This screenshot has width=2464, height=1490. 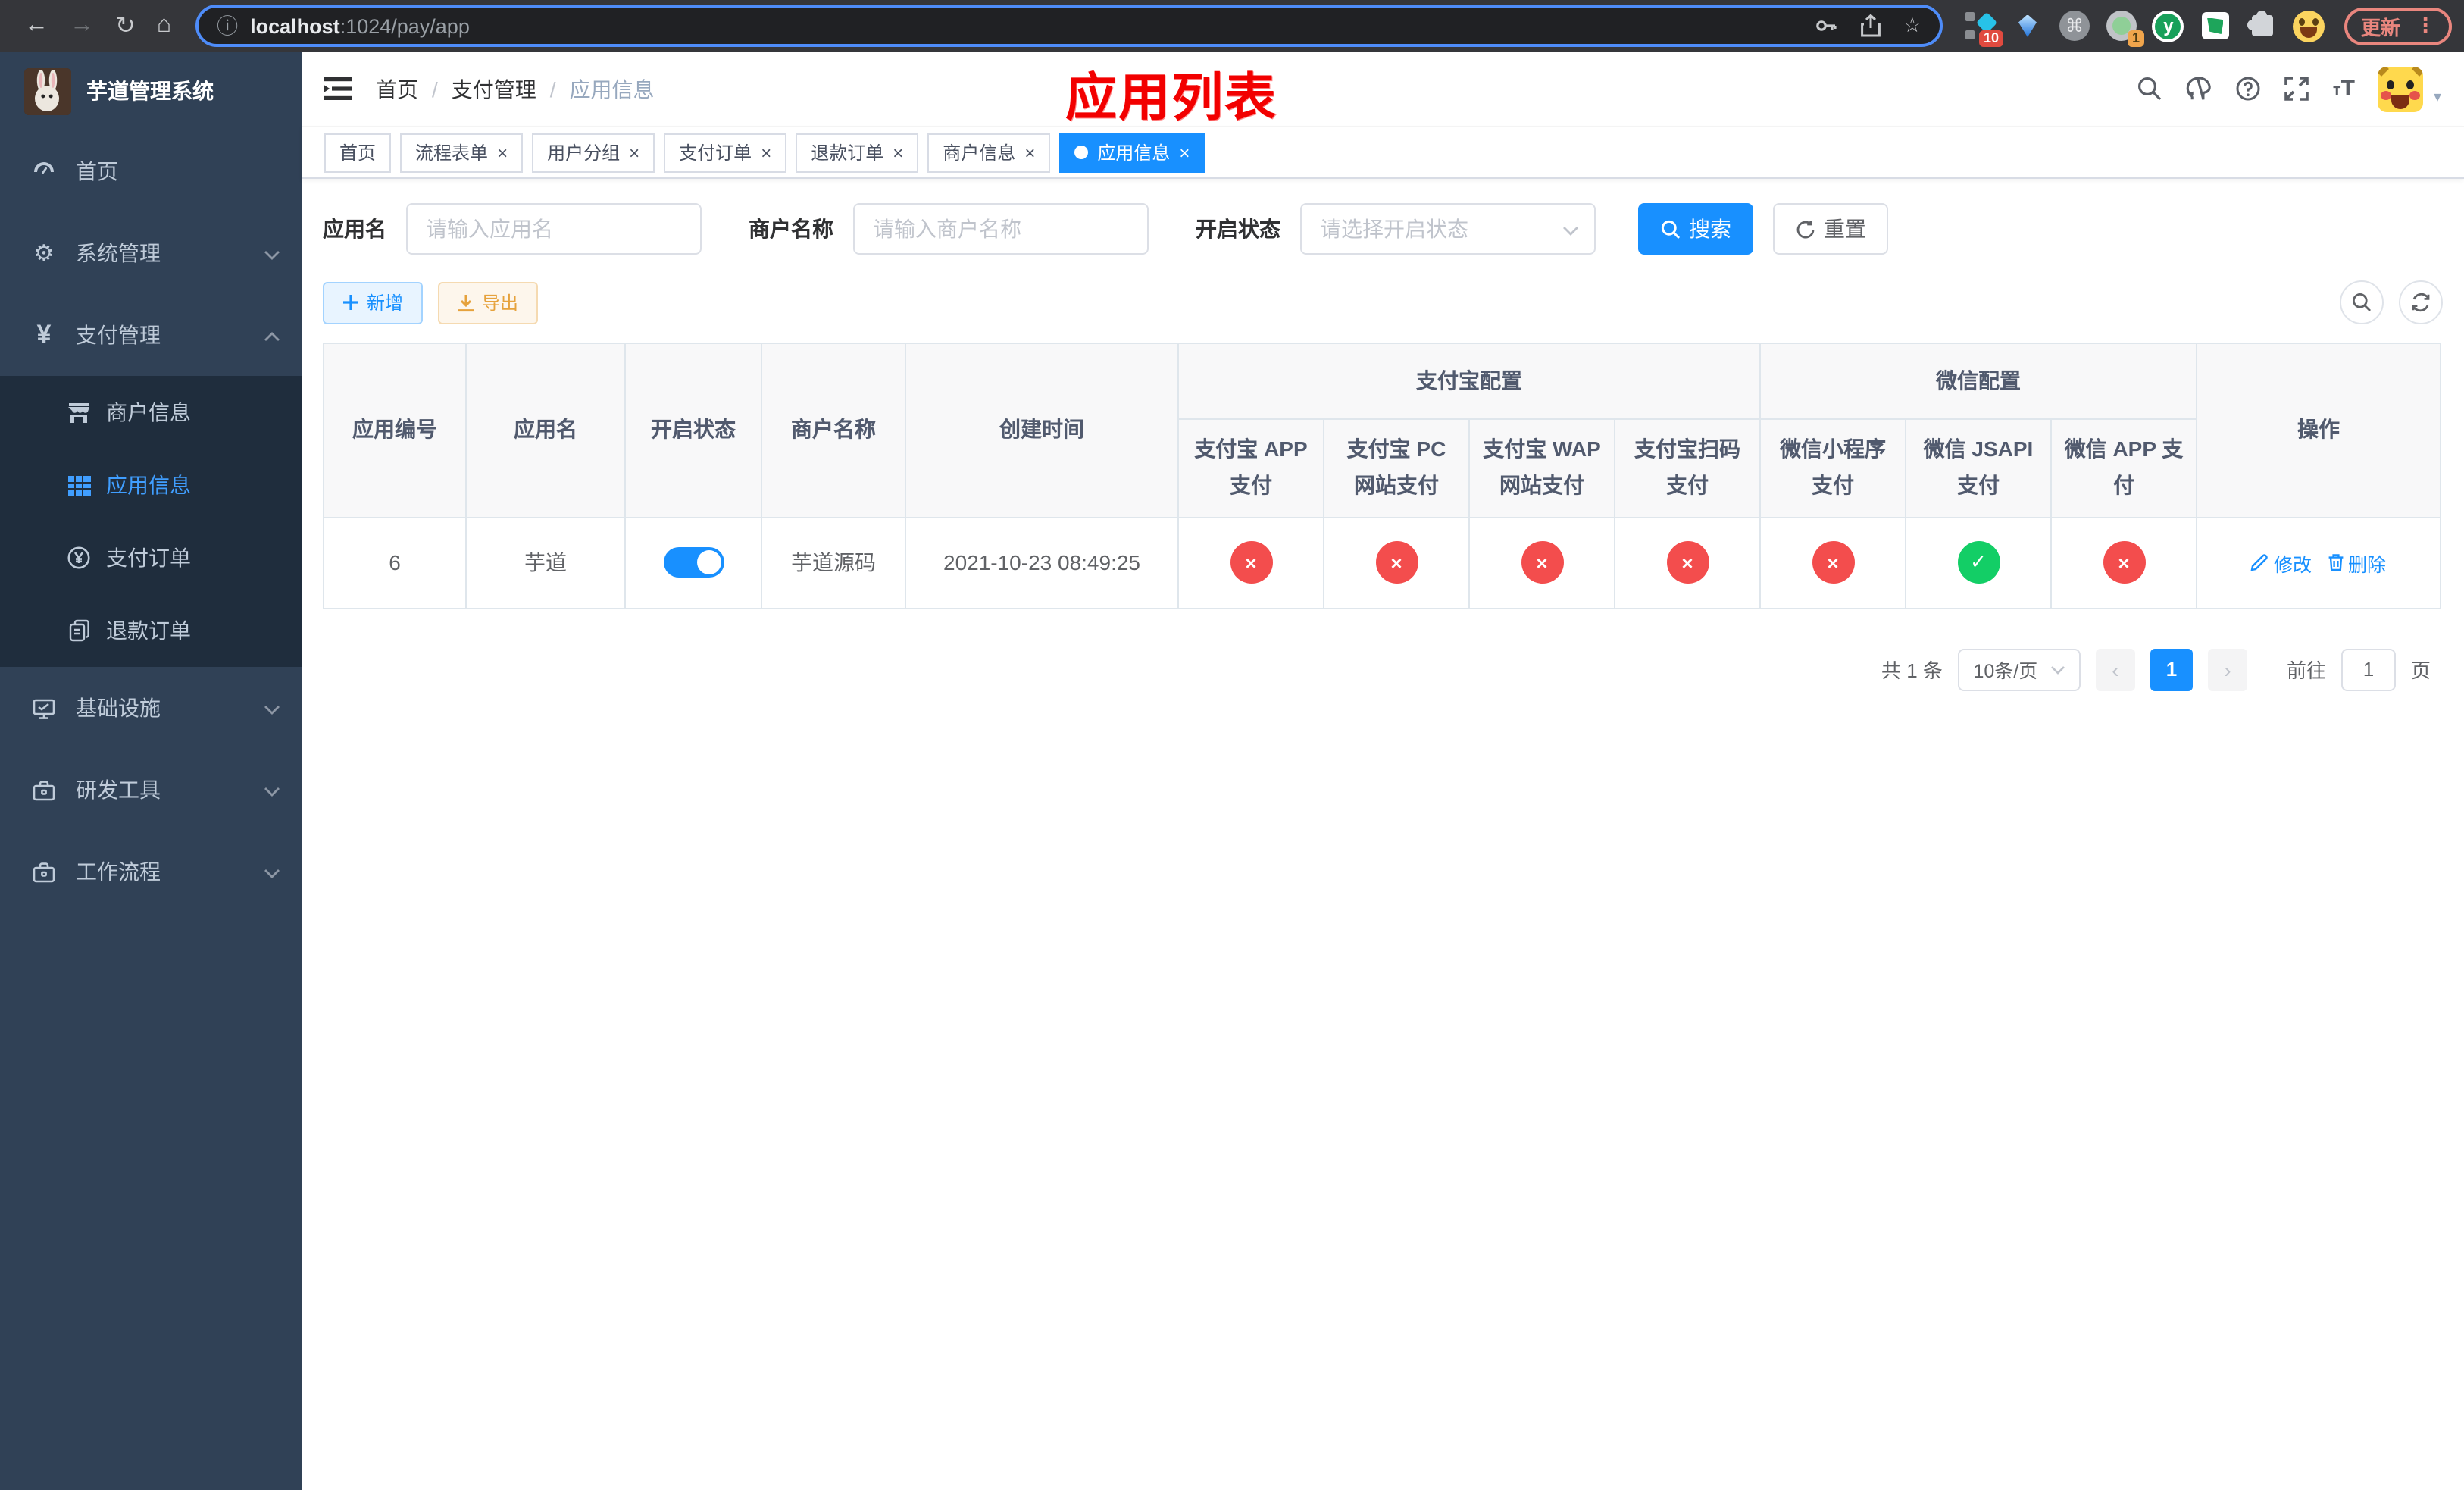 What do you see at coordinates (2437, 97) in the screenshot?
I see `user-menu-caret-icon: ▾` at bounding box center [2437, 97].